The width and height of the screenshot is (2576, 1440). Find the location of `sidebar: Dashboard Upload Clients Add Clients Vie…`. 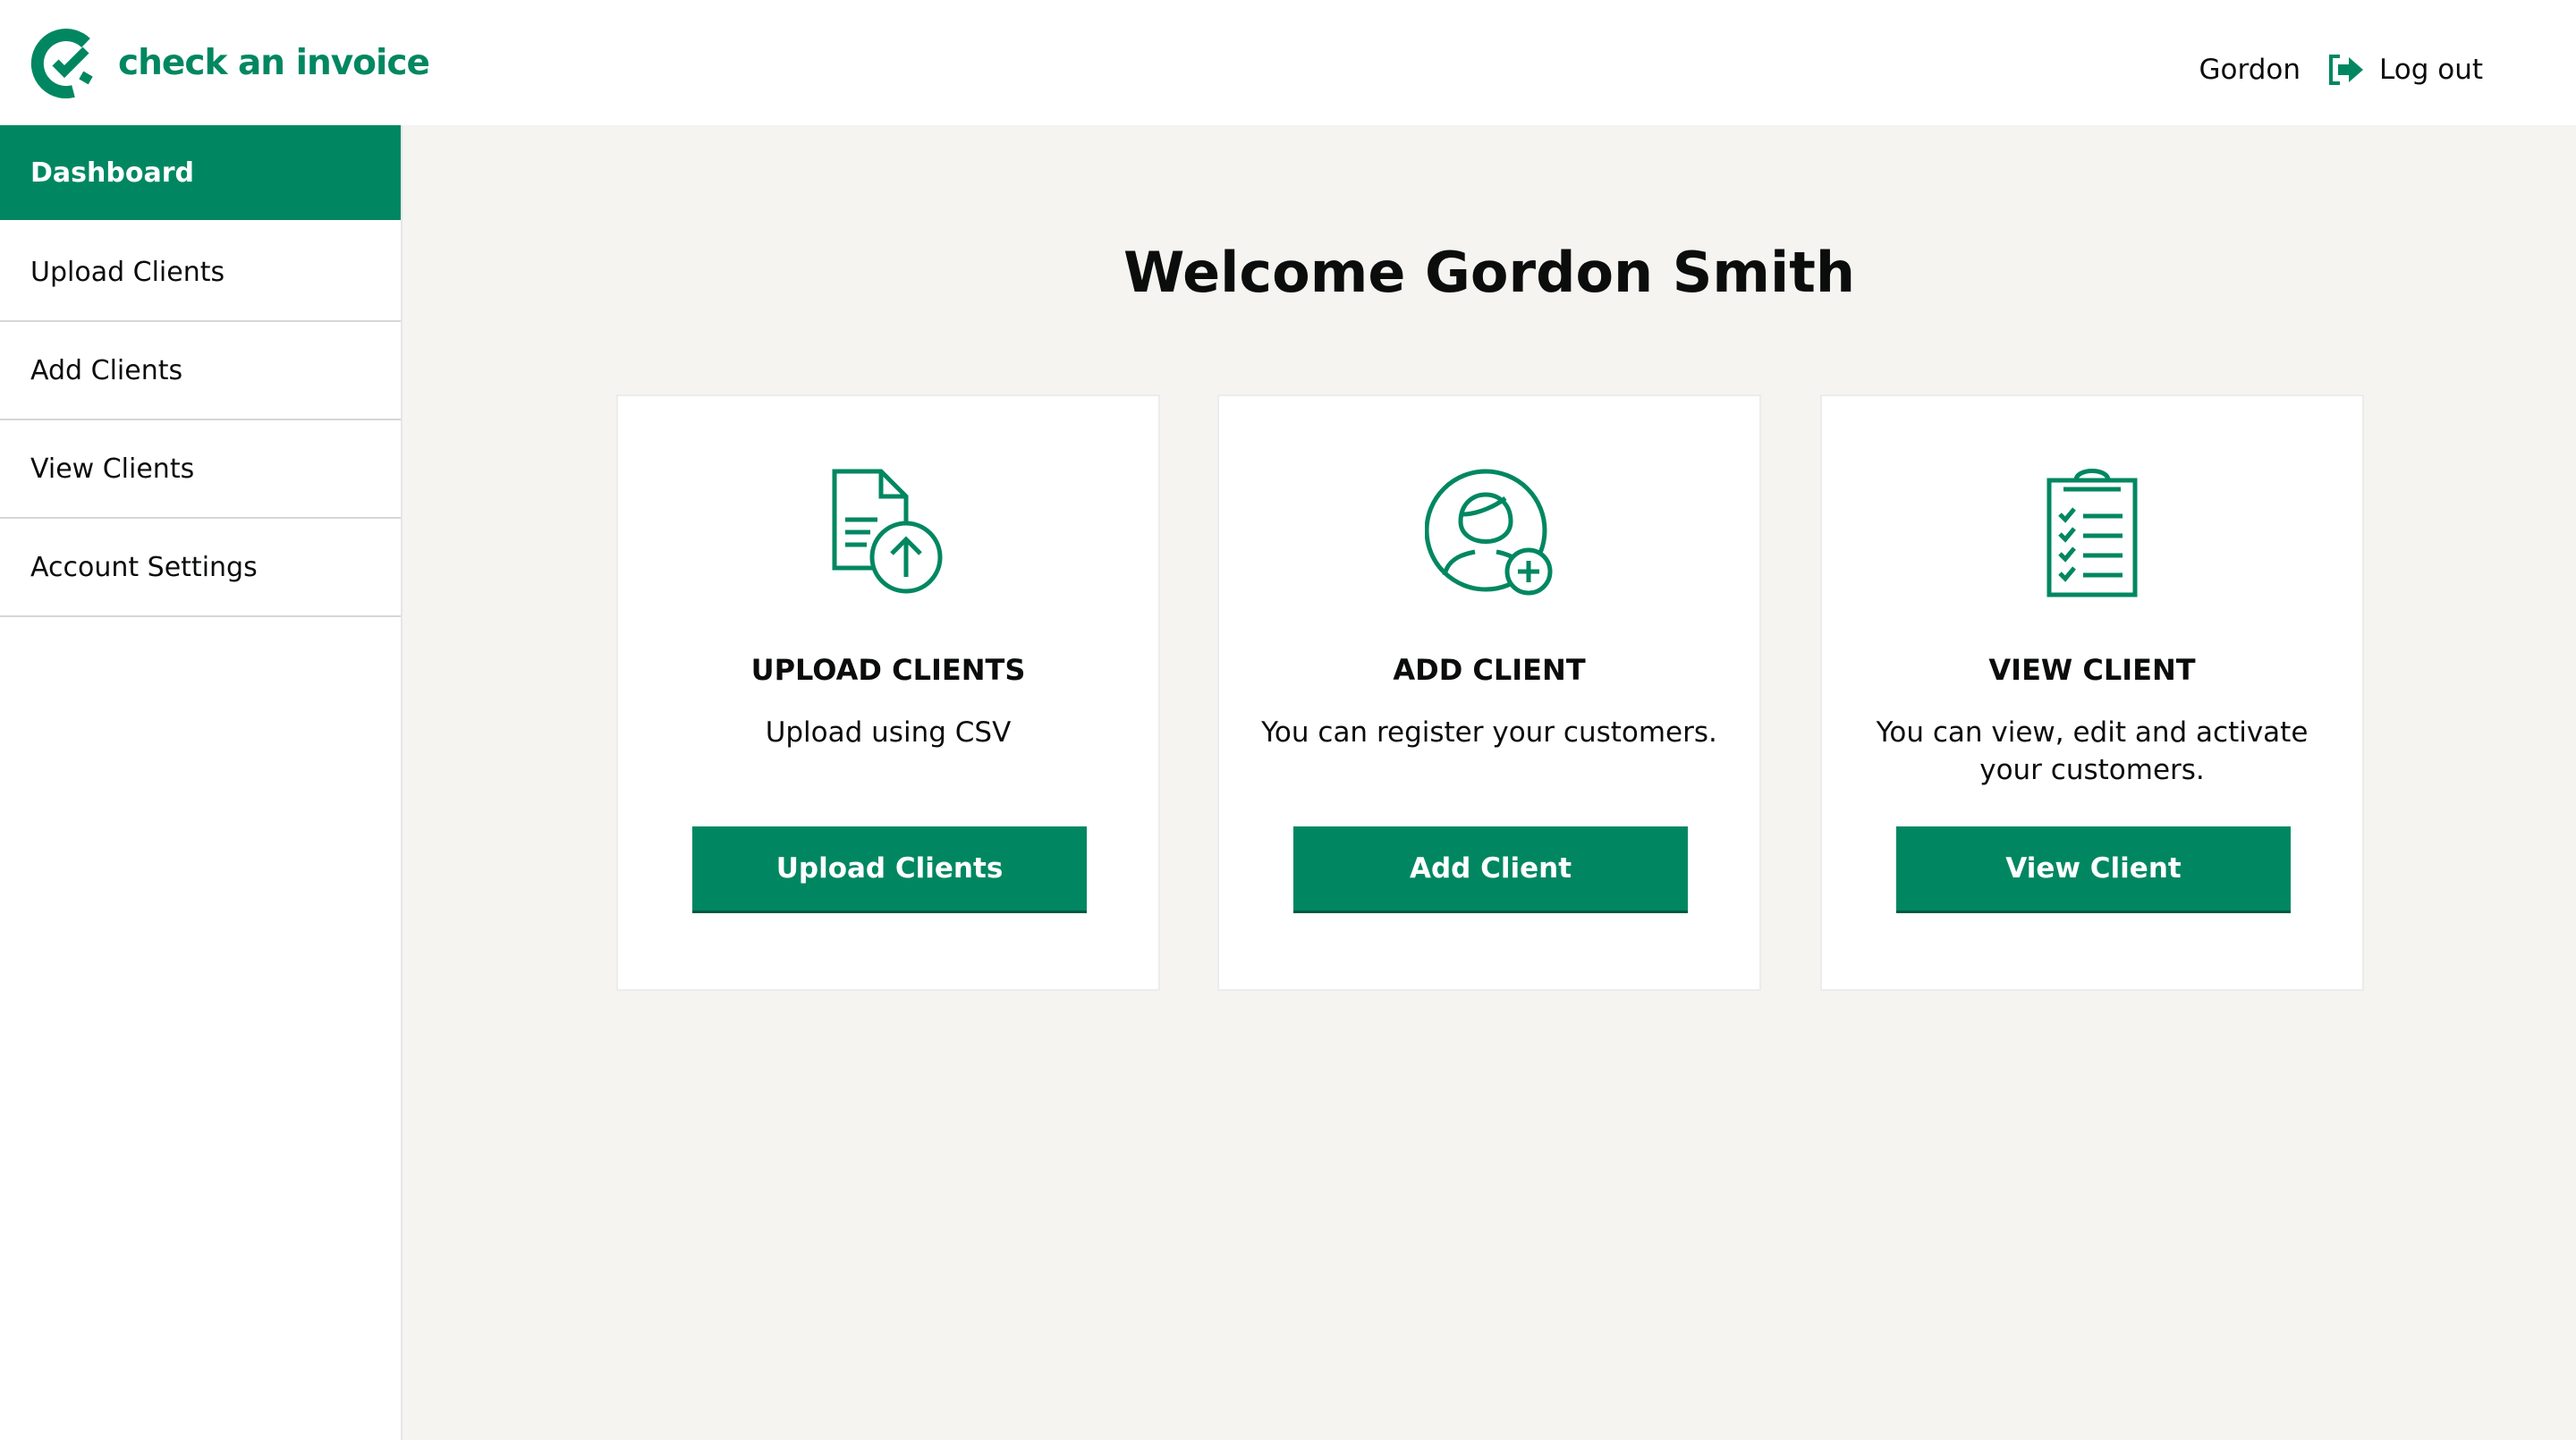

sidebar: Dashboard Upload Clients Add Clients Vie… is located at coordinates (201, 783).